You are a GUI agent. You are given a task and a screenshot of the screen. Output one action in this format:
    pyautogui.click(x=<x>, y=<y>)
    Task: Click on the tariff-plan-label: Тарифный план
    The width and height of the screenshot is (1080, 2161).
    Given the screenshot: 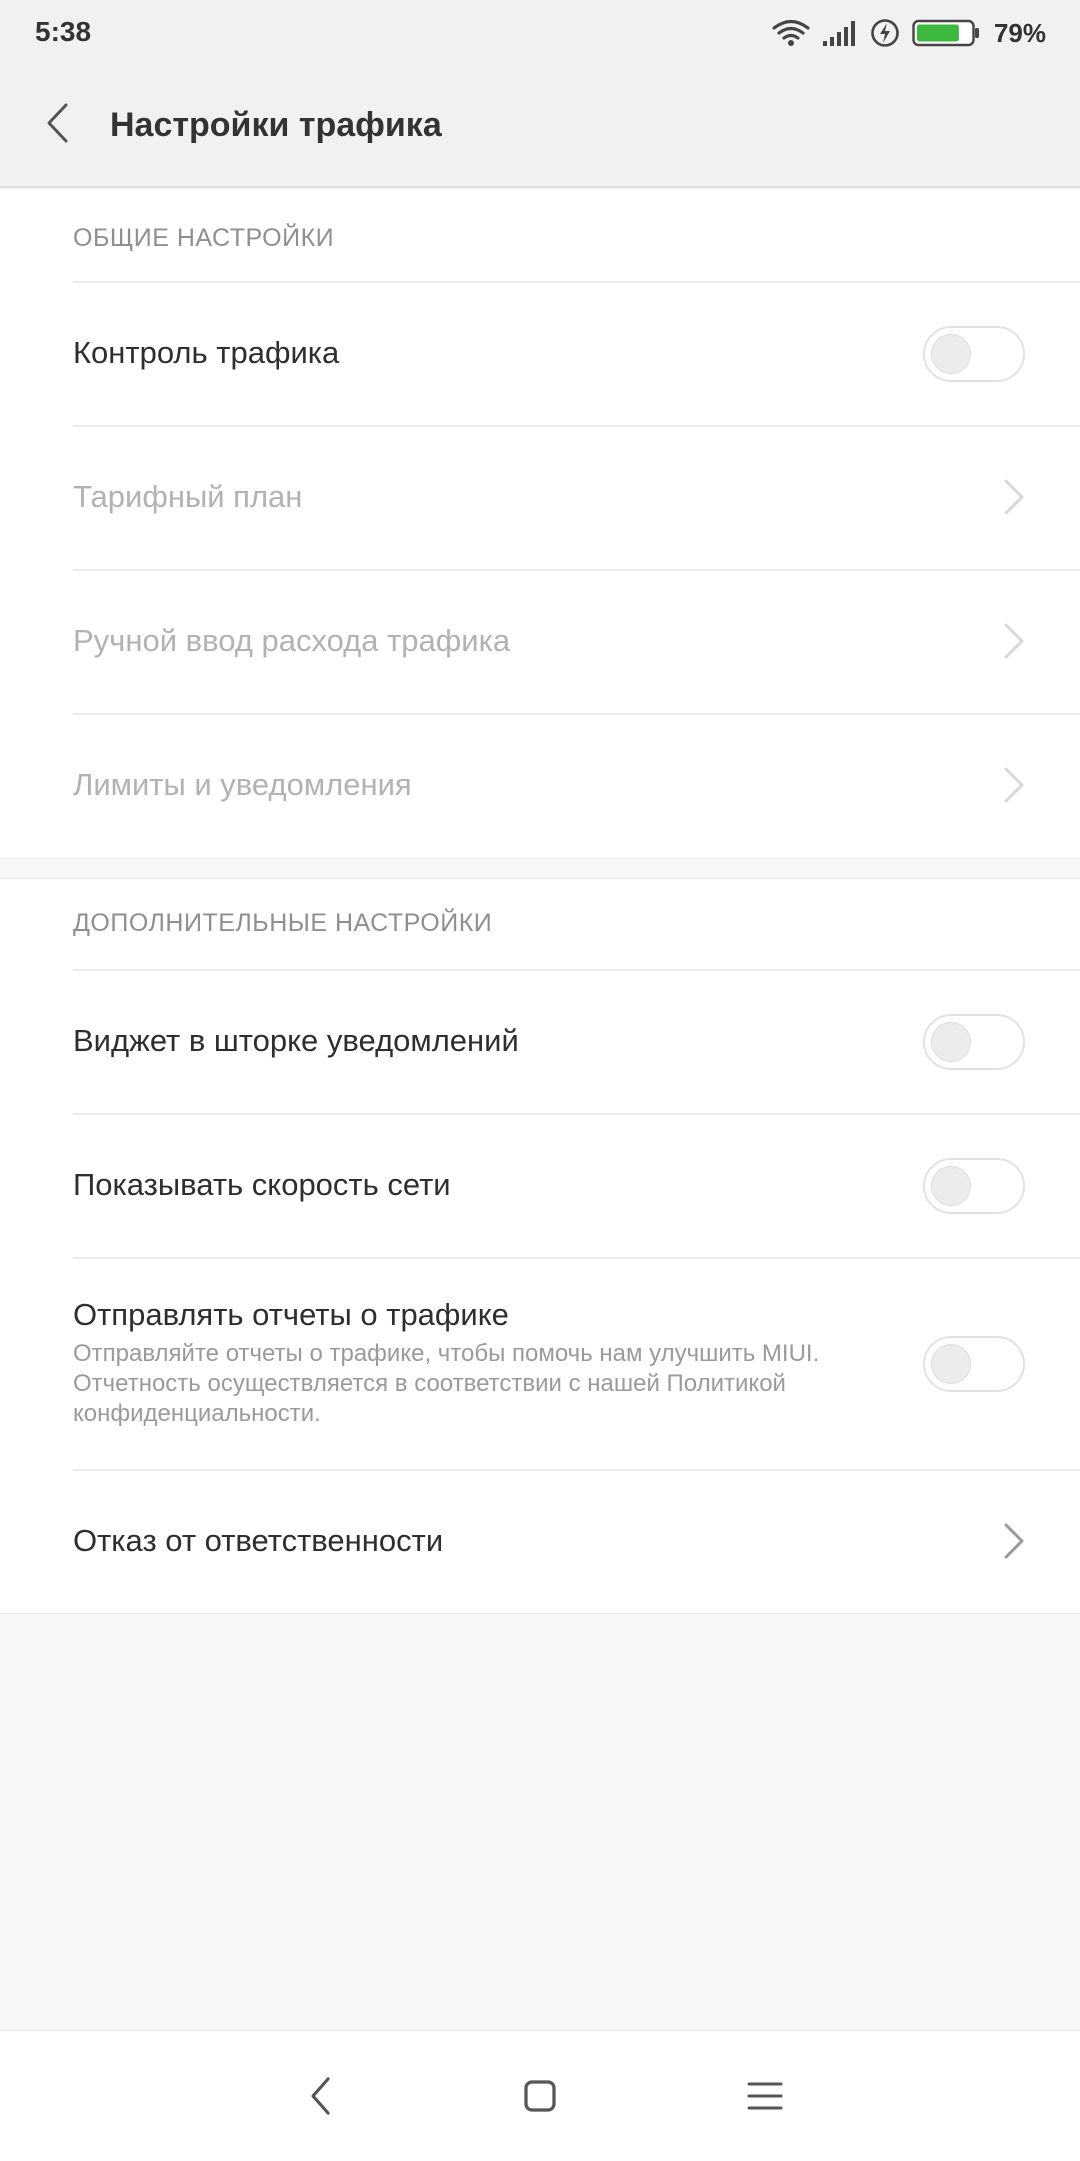 What is the action you would take?
    pyautogui.click(x=188, y=496)
    